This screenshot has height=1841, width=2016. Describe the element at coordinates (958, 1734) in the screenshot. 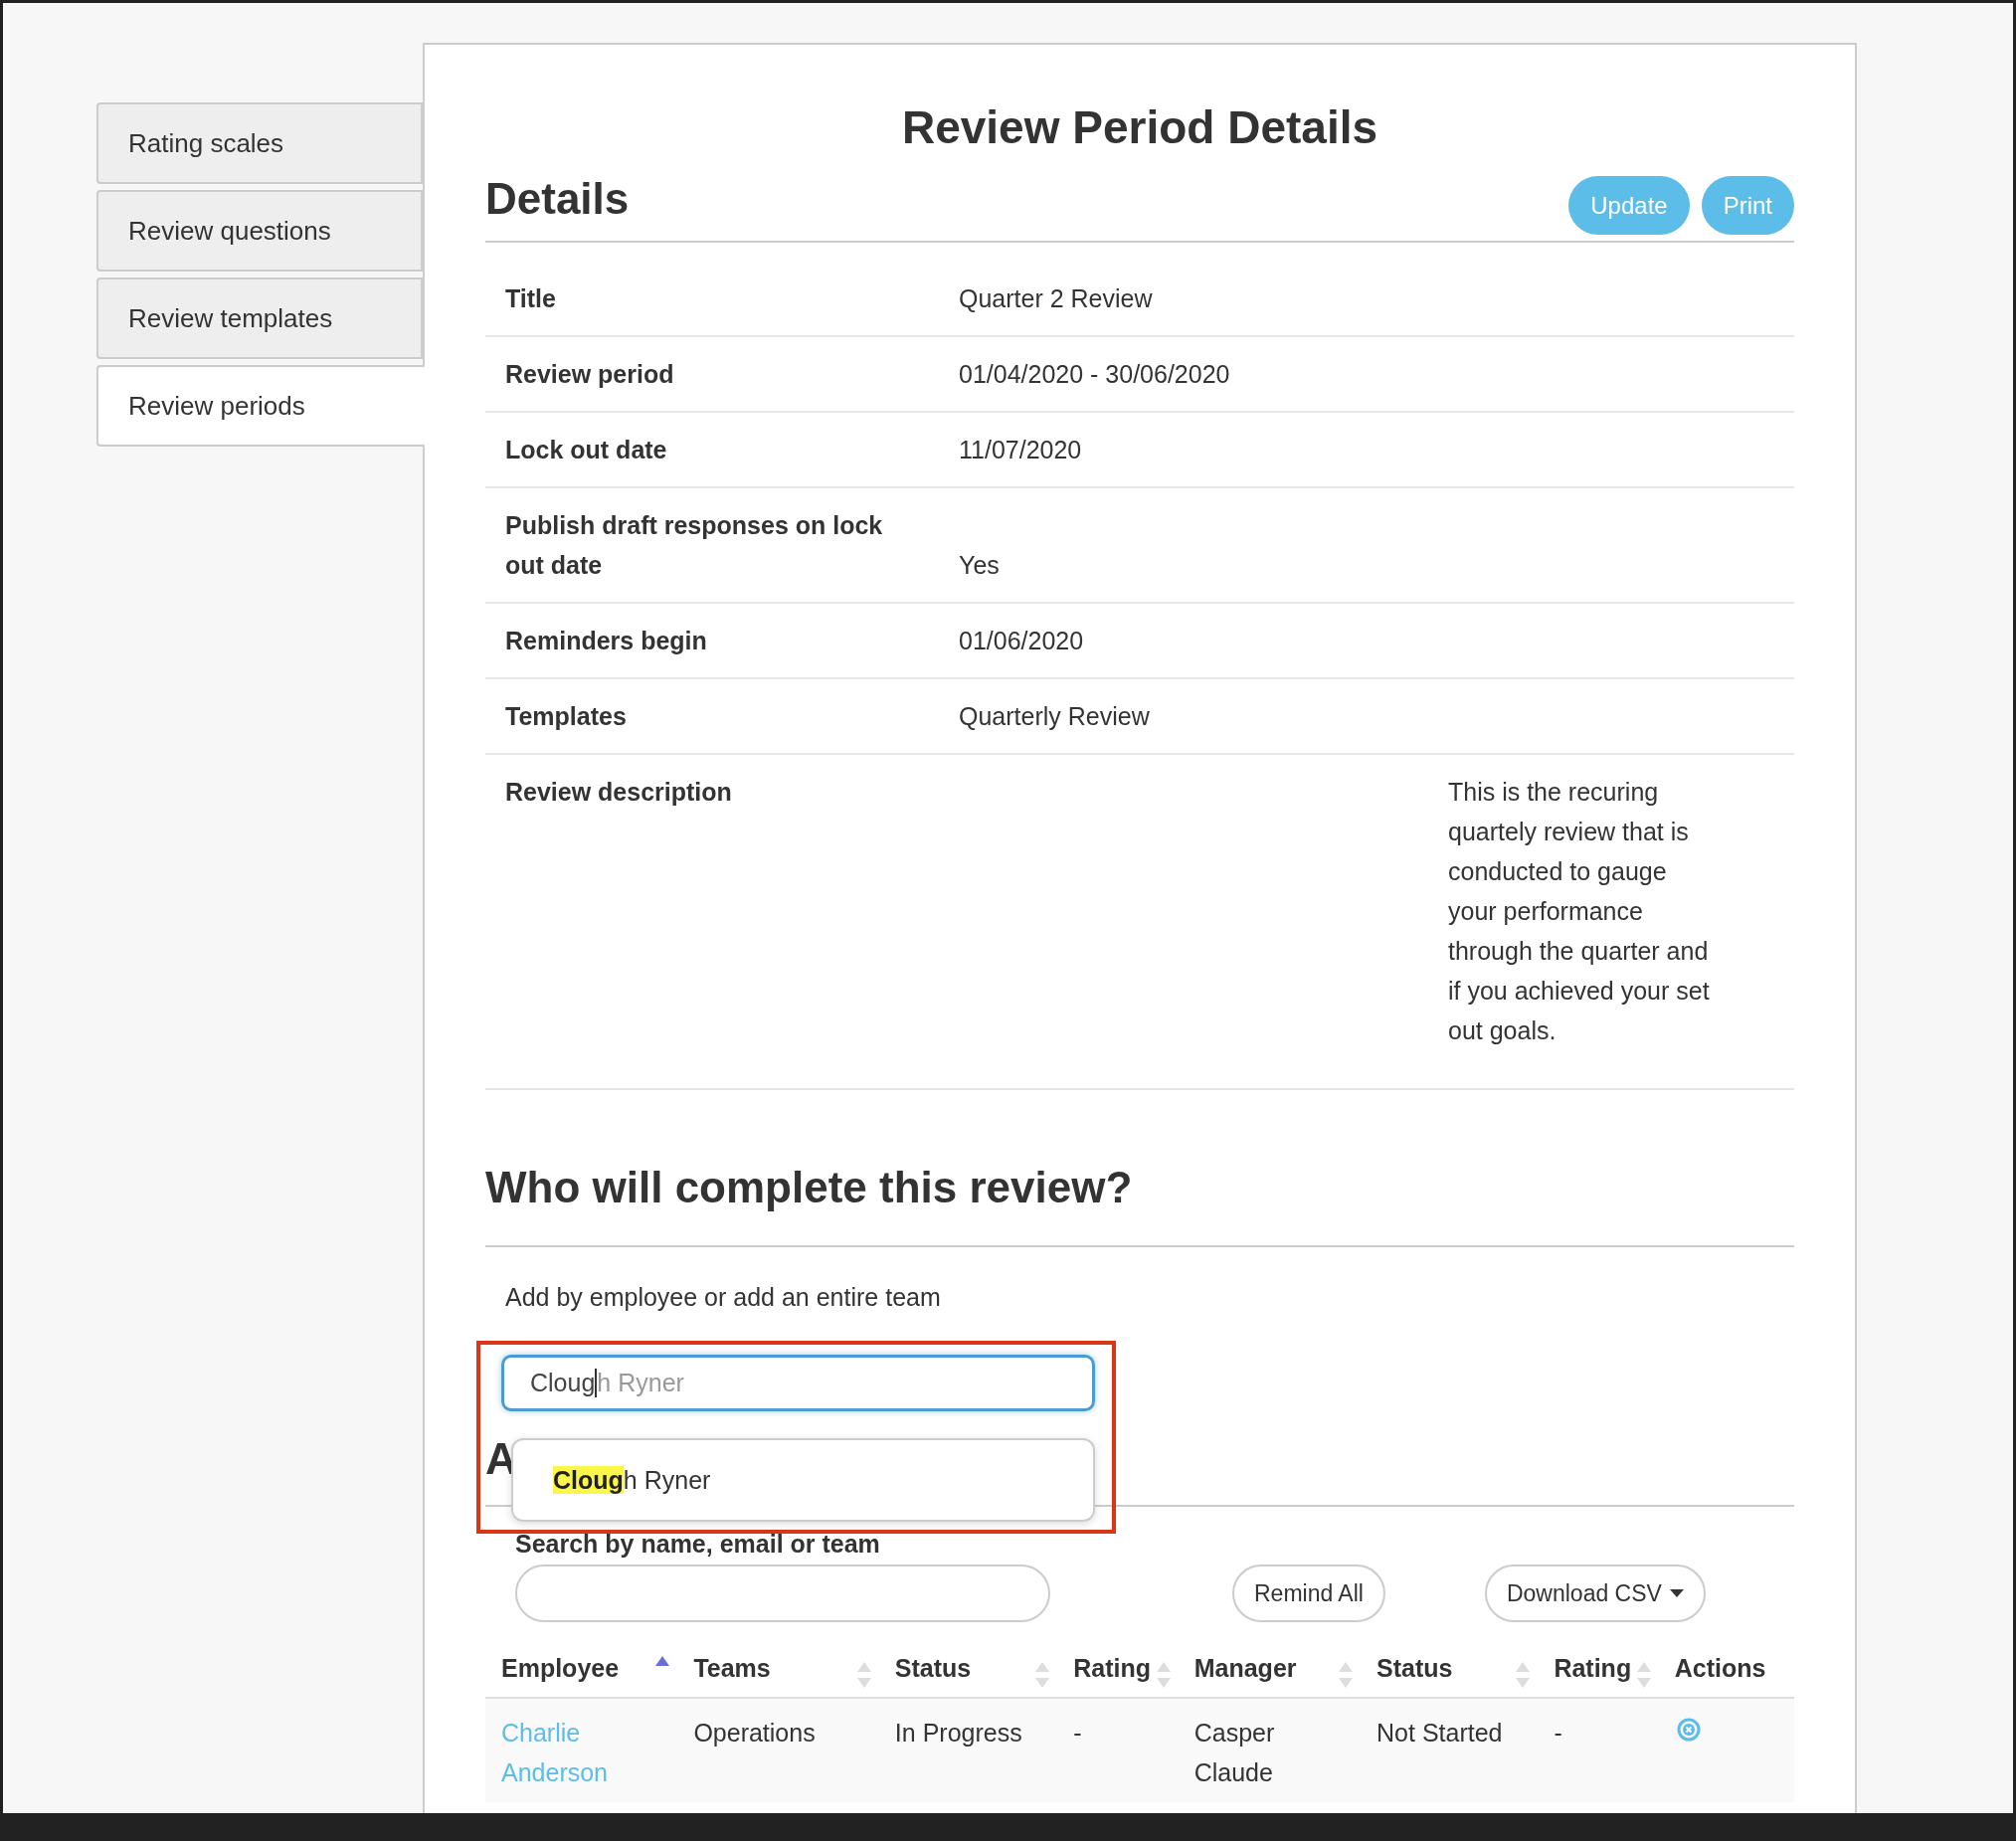

I see `table-cell-text: In Progress` at that location.